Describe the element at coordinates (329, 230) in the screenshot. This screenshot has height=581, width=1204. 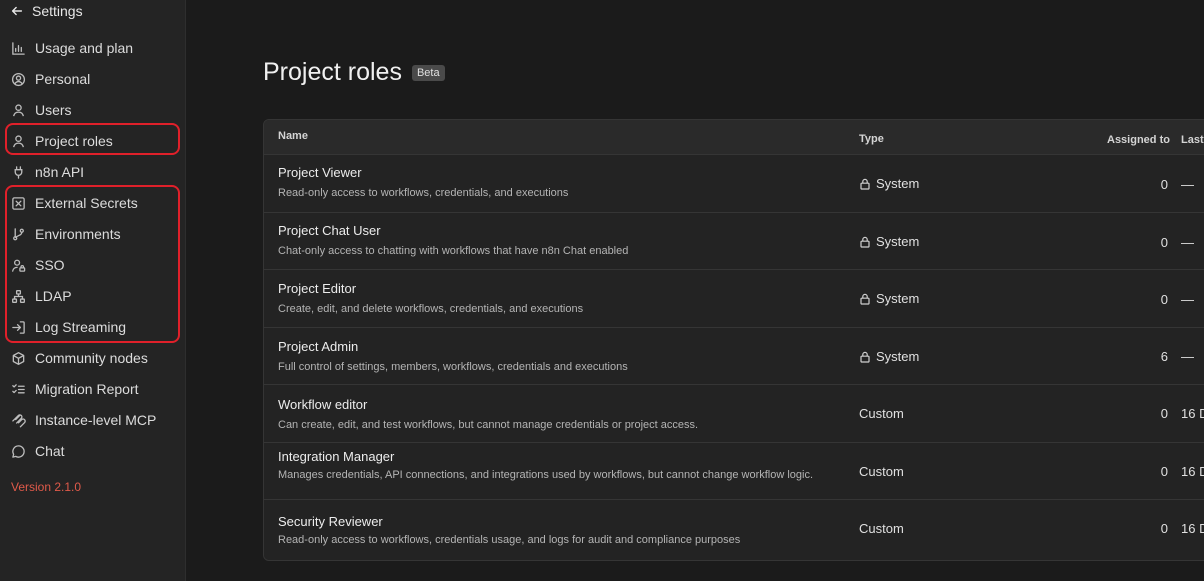
I see `role-name: Project Chat User` at that location.